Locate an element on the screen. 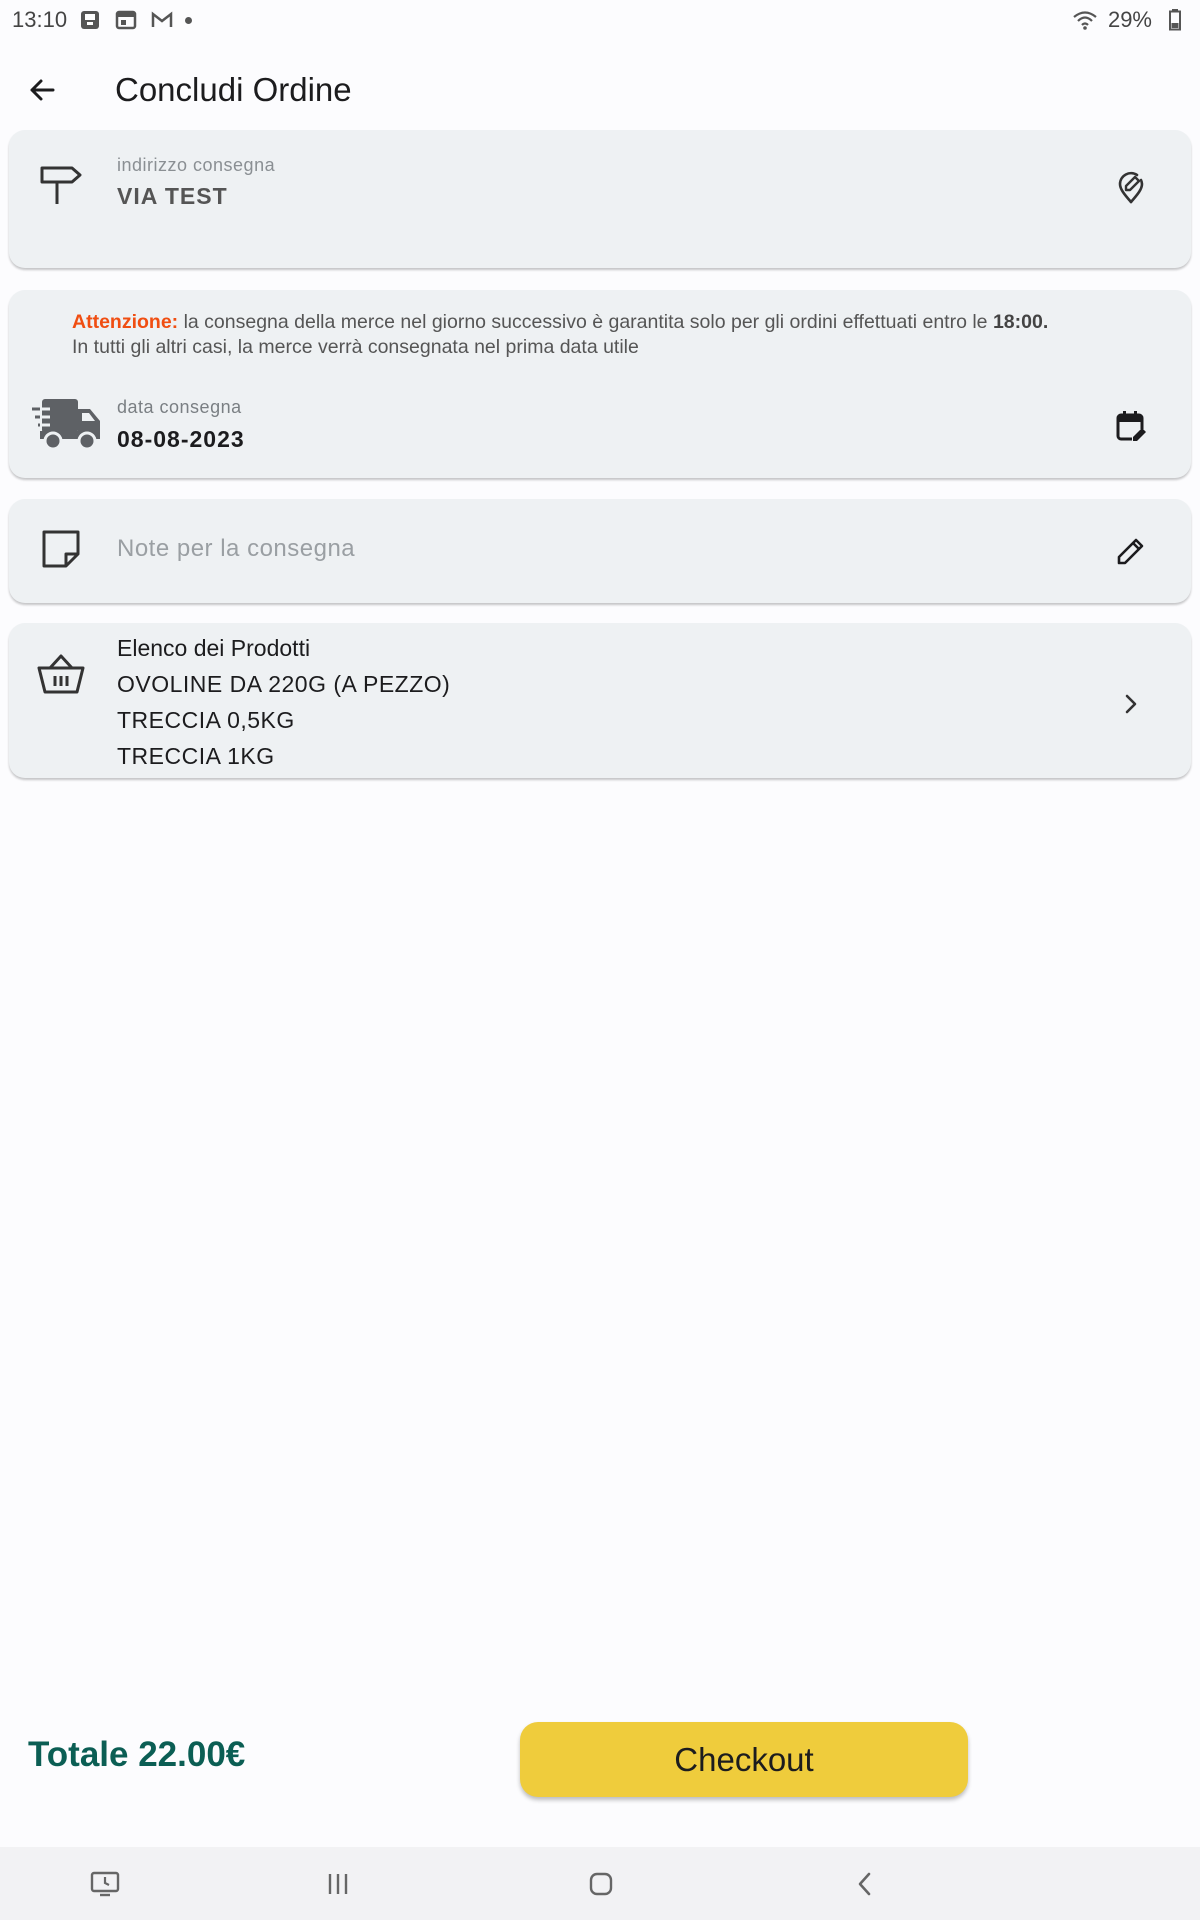  screen-icon is located at coordinates (105, 1883).